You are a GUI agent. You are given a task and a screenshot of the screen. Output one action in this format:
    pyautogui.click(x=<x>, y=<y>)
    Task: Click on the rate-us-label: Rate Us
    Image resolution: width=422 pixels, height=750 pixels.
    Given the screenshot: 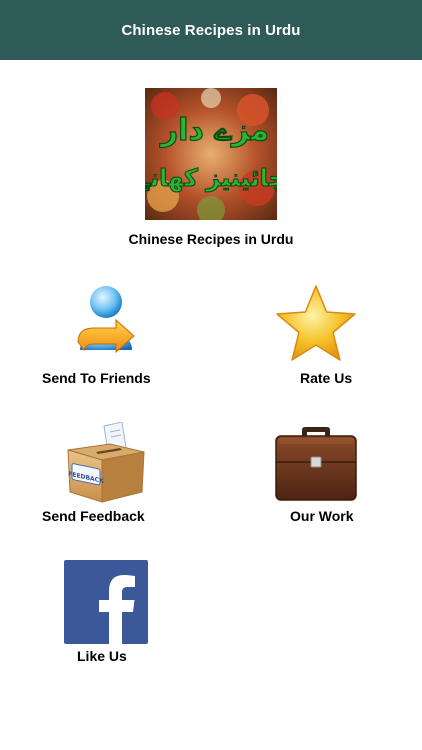 What is the action you would take?
    pyautogui.click(x=326, y=378)
    